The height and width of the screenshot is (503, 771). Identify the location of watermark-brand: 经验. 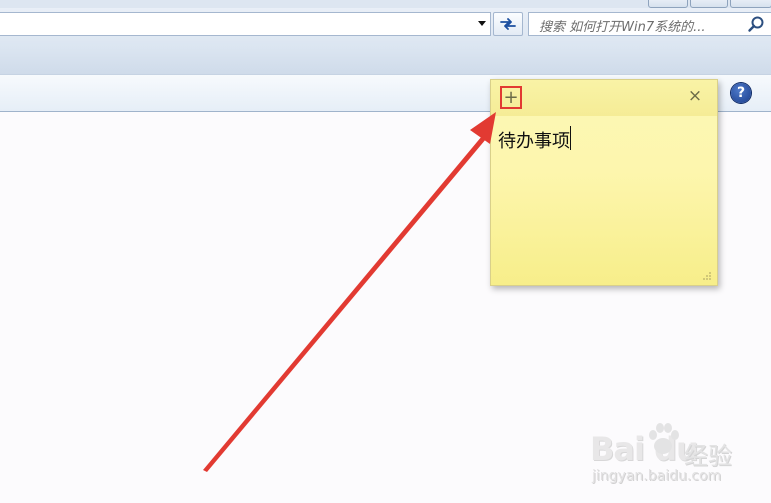
(708, 456).